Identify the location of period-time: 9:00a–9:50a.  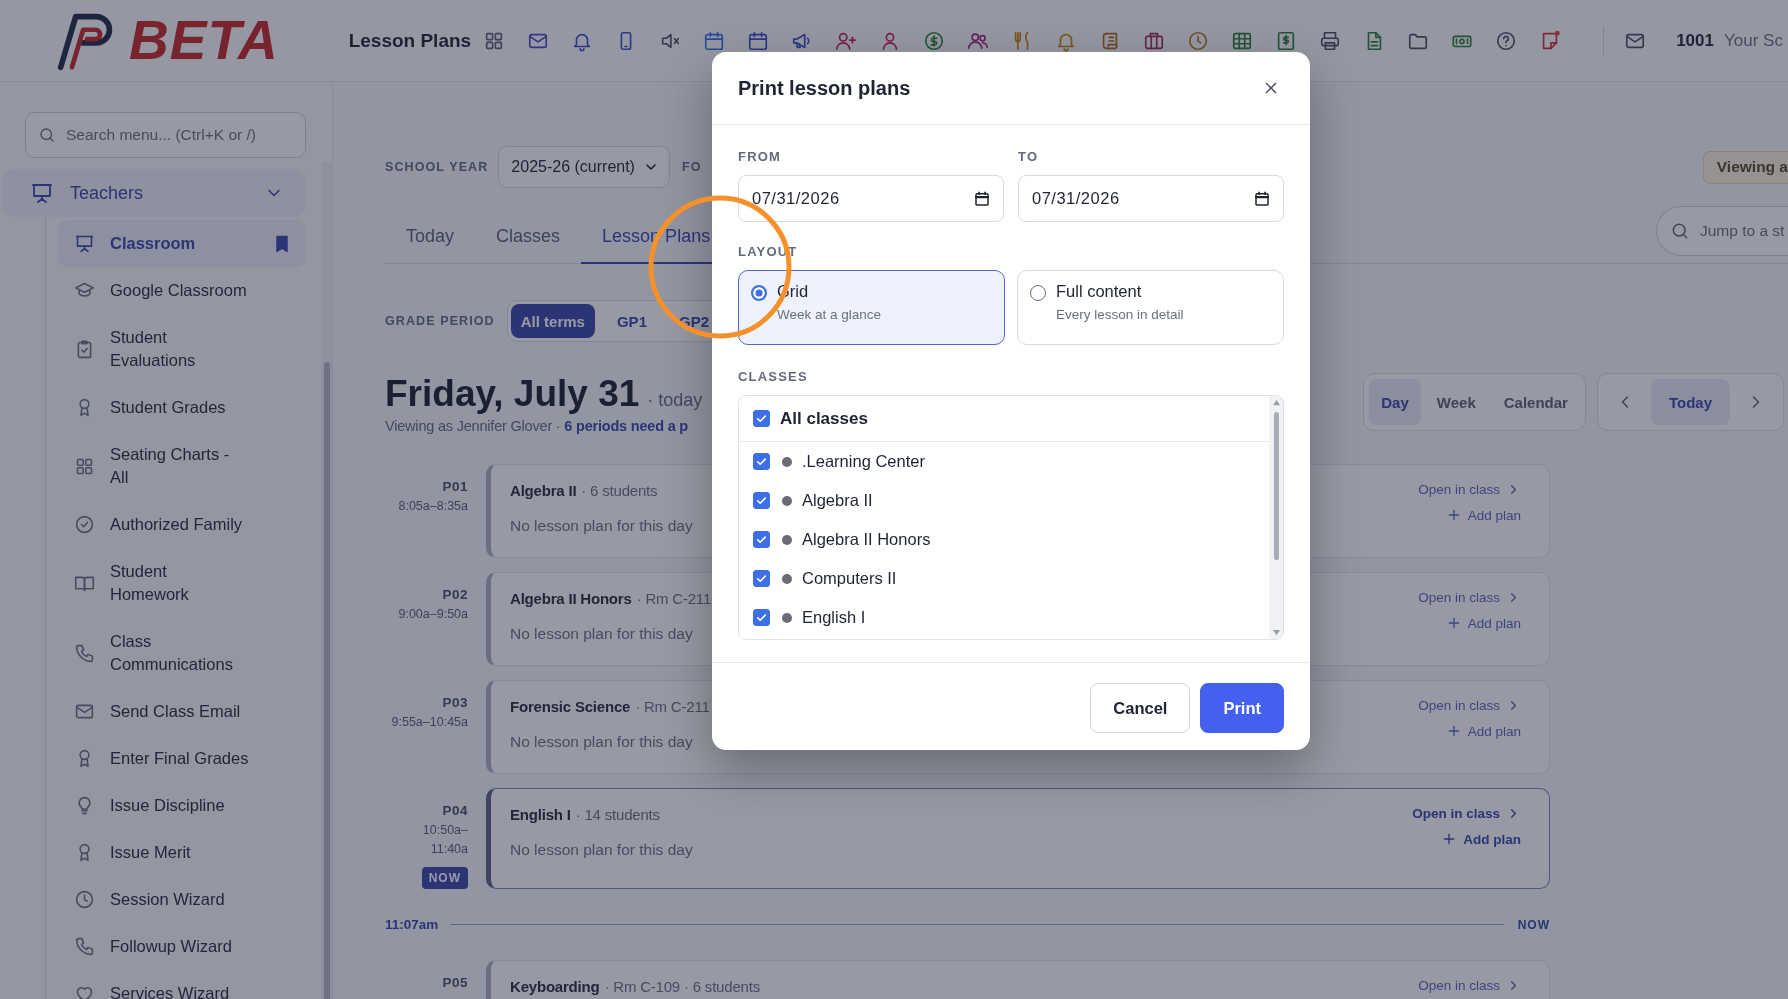
(432, 614).